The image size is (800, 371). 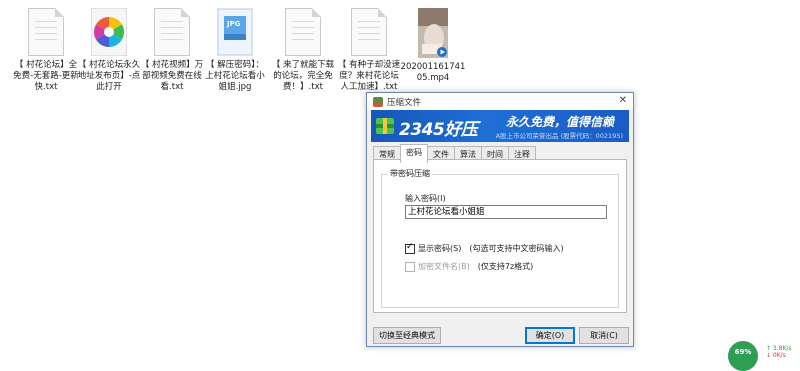 I want to click on network-speed: ↑ 3.8K/s ↓ 0K/s, so click(x=779, y=352).